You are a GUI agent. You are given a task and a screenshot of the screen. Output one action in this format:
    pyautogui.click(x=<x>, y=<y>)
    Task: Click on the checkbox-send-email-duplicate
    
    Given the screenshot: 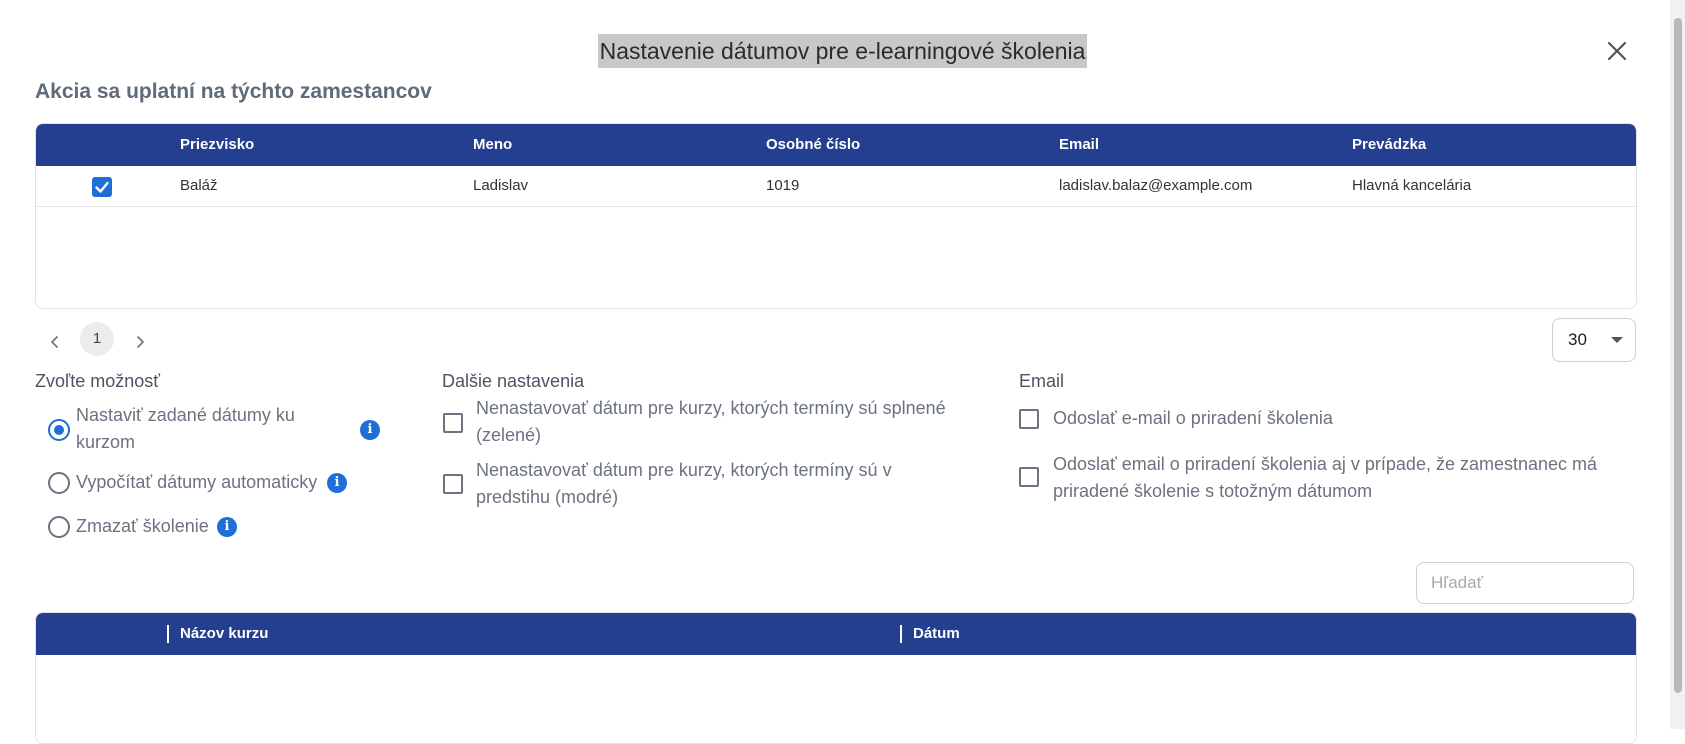 What is the action you would take?
    pyautogui.click(x=1029, y=477)
    